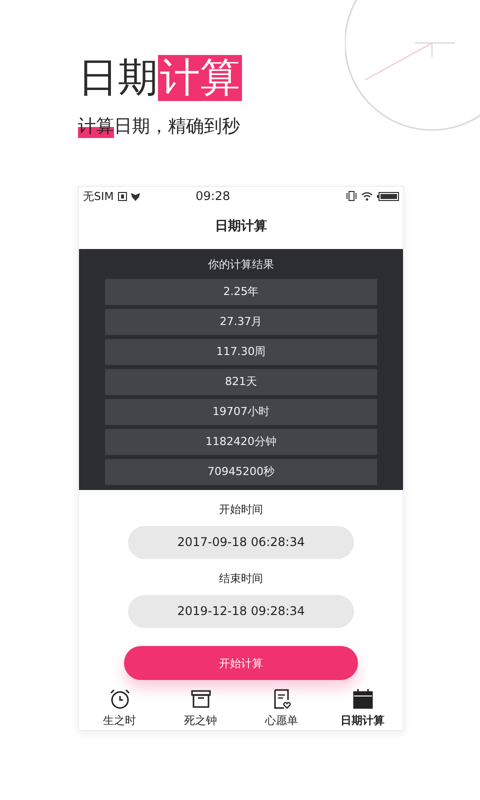 This screenshot has height=800, width=480. Describe the element at coordinates (241, 611) in the screenshot. I see `time-field: 2019-12-18 09:28:34` at that location.